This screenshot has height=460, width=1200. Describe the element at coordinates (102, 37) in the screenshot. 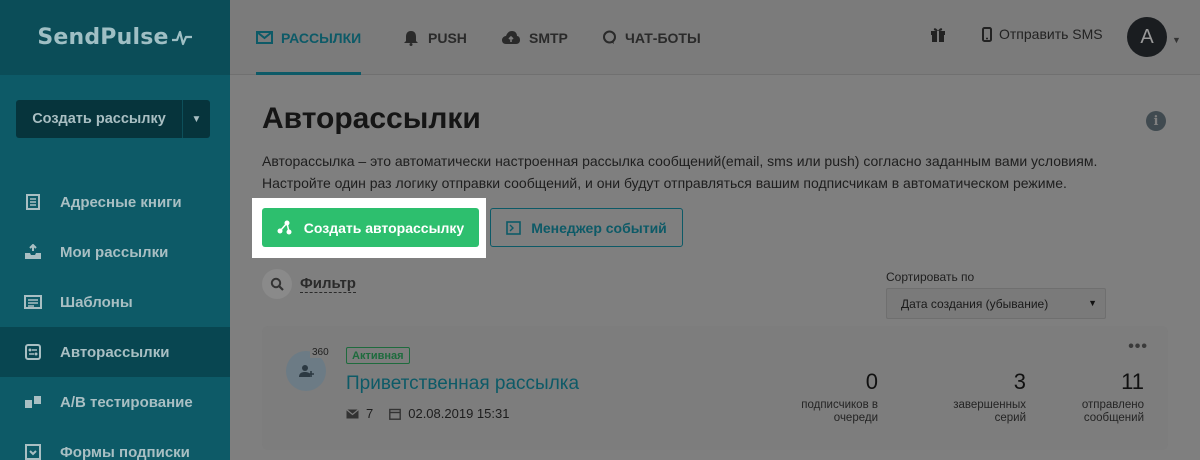

I see `logo: SendPulse` at that location.